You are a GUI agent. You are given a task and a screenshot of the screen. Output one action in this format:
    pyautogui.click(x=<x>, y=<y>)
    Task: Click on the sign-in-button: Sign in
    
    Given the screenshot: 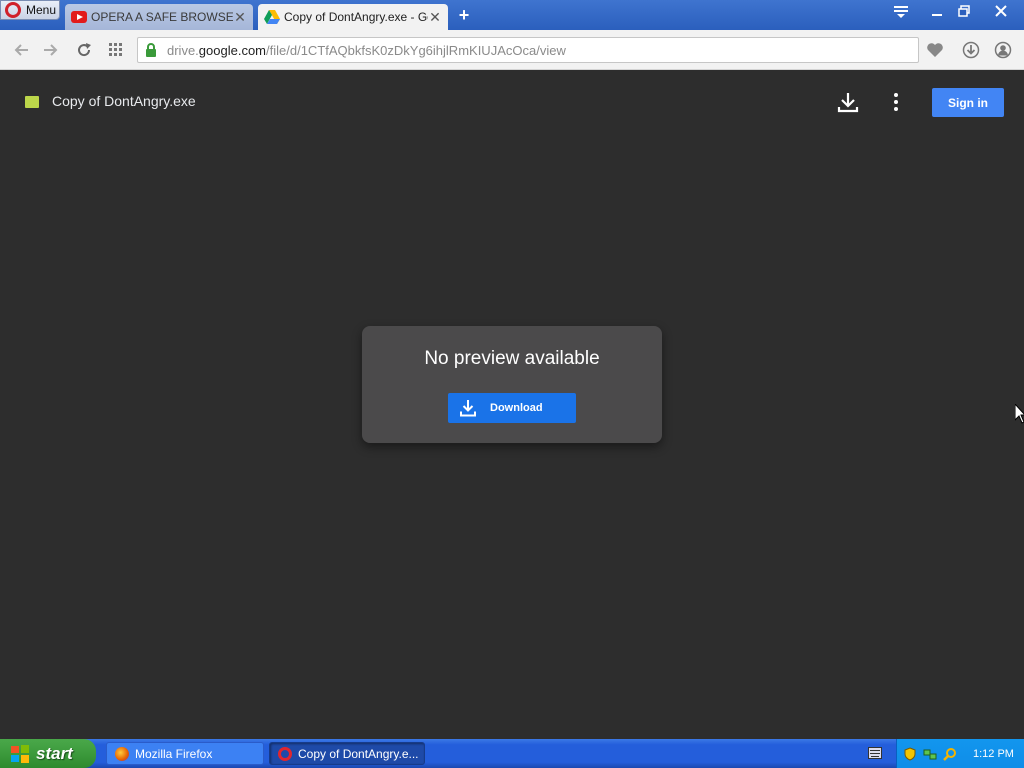 What is the action you would take?
    pyautogui.click(x=968, y=102)
    